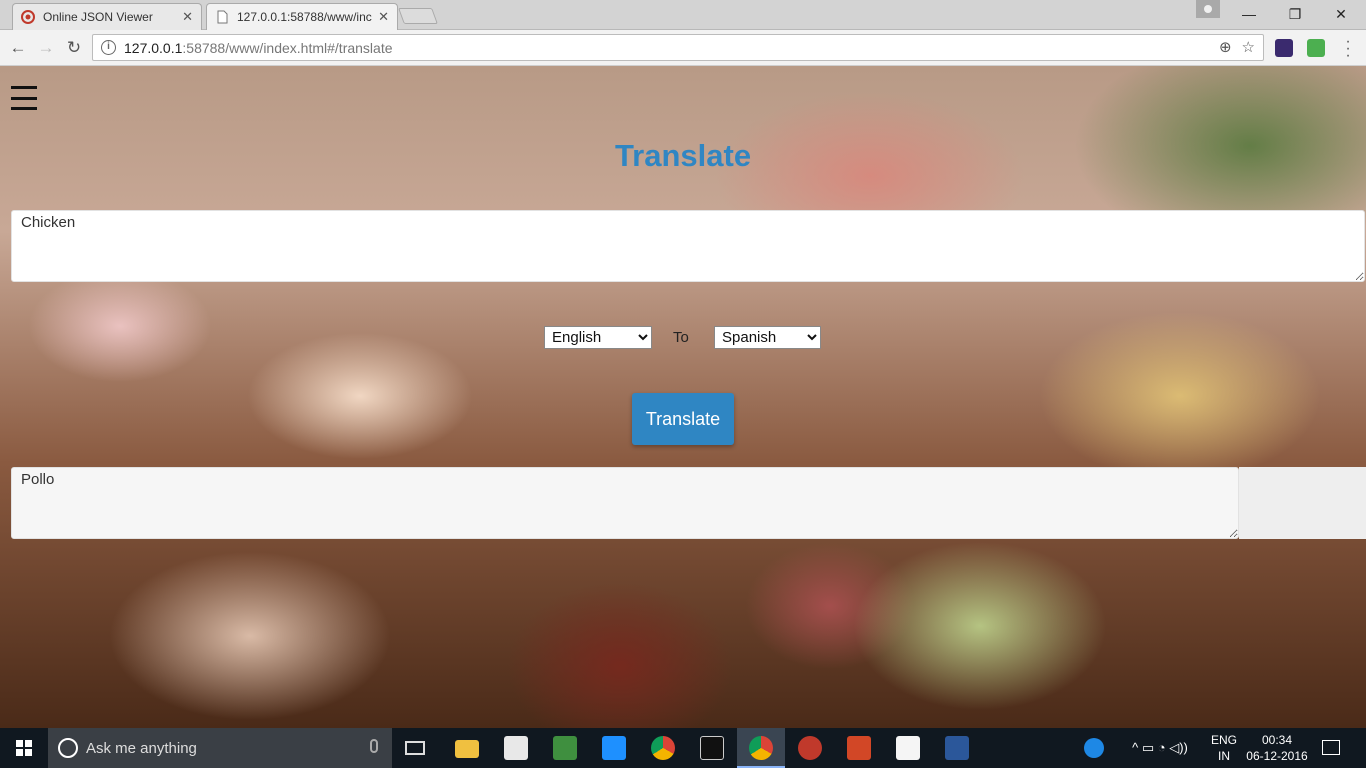  What do you see at coordinates (46, 48) in the screenshot?
I see `forward-button: →` at bounding box center [46, 48].